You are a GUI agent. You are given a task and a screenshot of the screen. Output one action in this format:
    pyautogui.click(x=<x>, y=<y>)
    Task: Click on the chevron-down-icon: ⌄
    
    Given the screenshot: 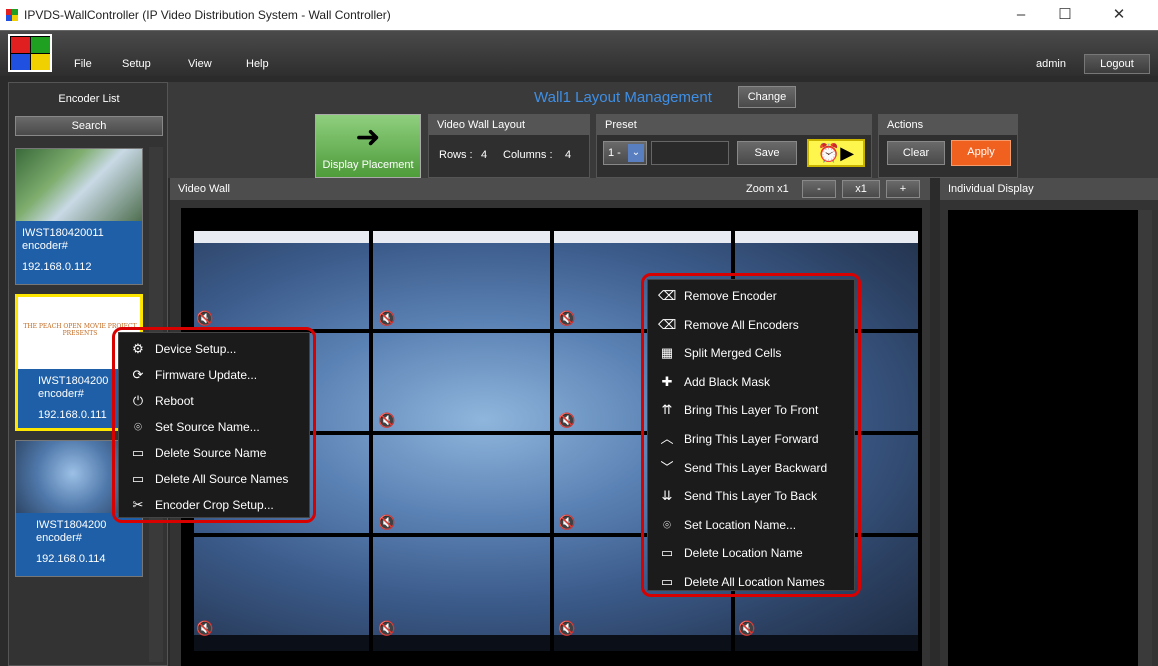 What is the action you would take?
    pyautogui.click(x=636, y=153)
    